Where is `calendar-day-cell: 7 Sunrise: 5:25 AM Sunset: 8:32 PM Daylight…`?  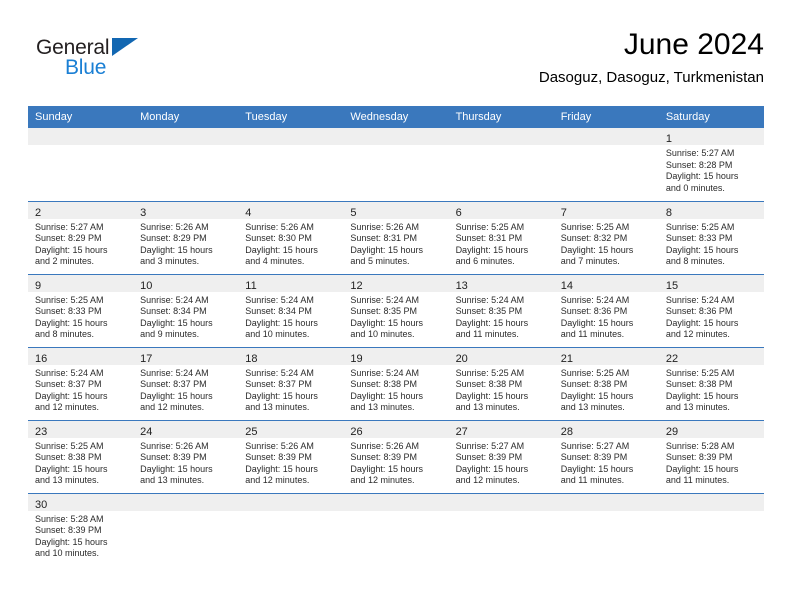
calendar-day-cell: 7 Sunrise: 5:25 AM Sunset: 8:32 PM Daylight… is located at coordinates (606, 238).